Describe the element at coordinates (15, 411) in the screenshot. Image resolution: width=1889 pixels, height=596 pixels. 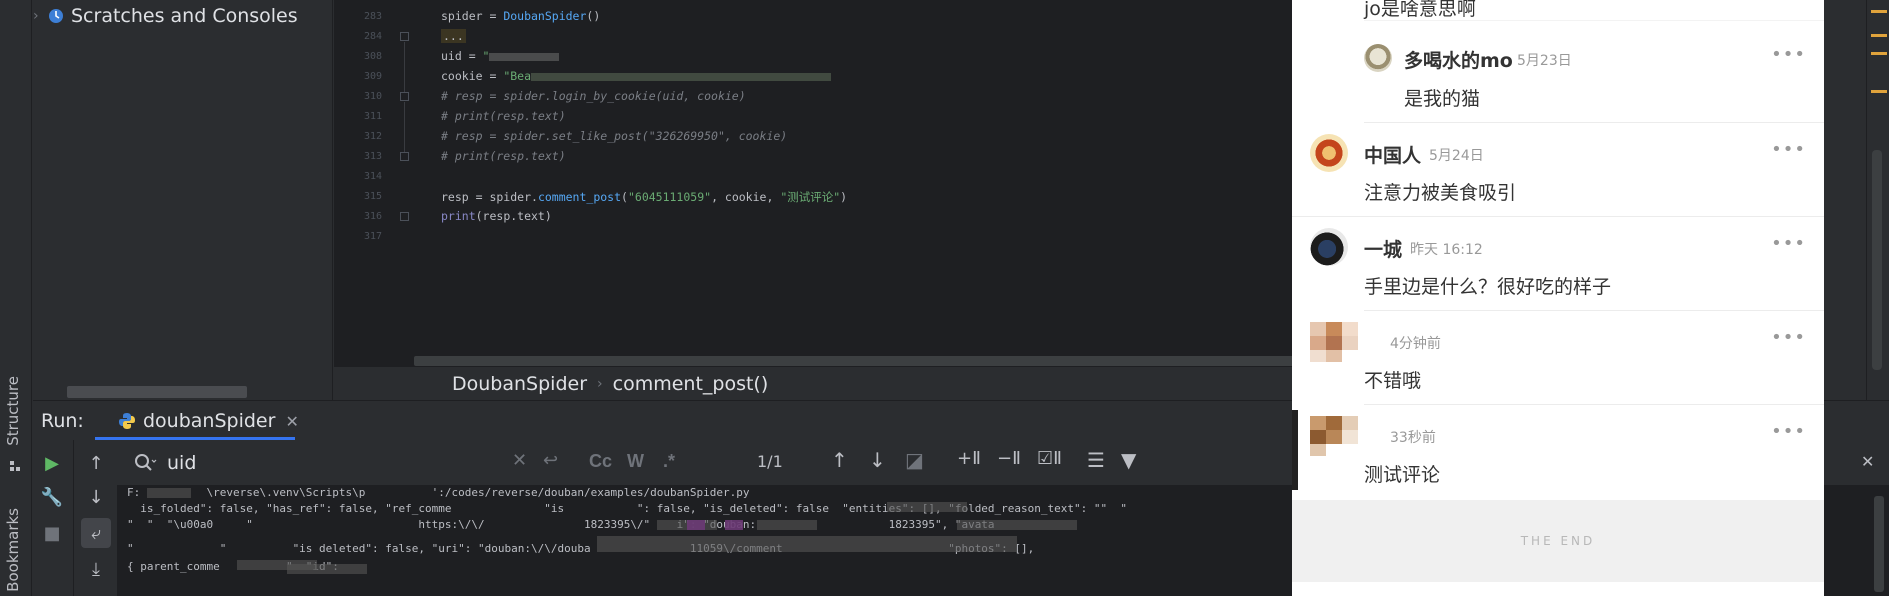
I see `structure-tab: Structure` at that location.